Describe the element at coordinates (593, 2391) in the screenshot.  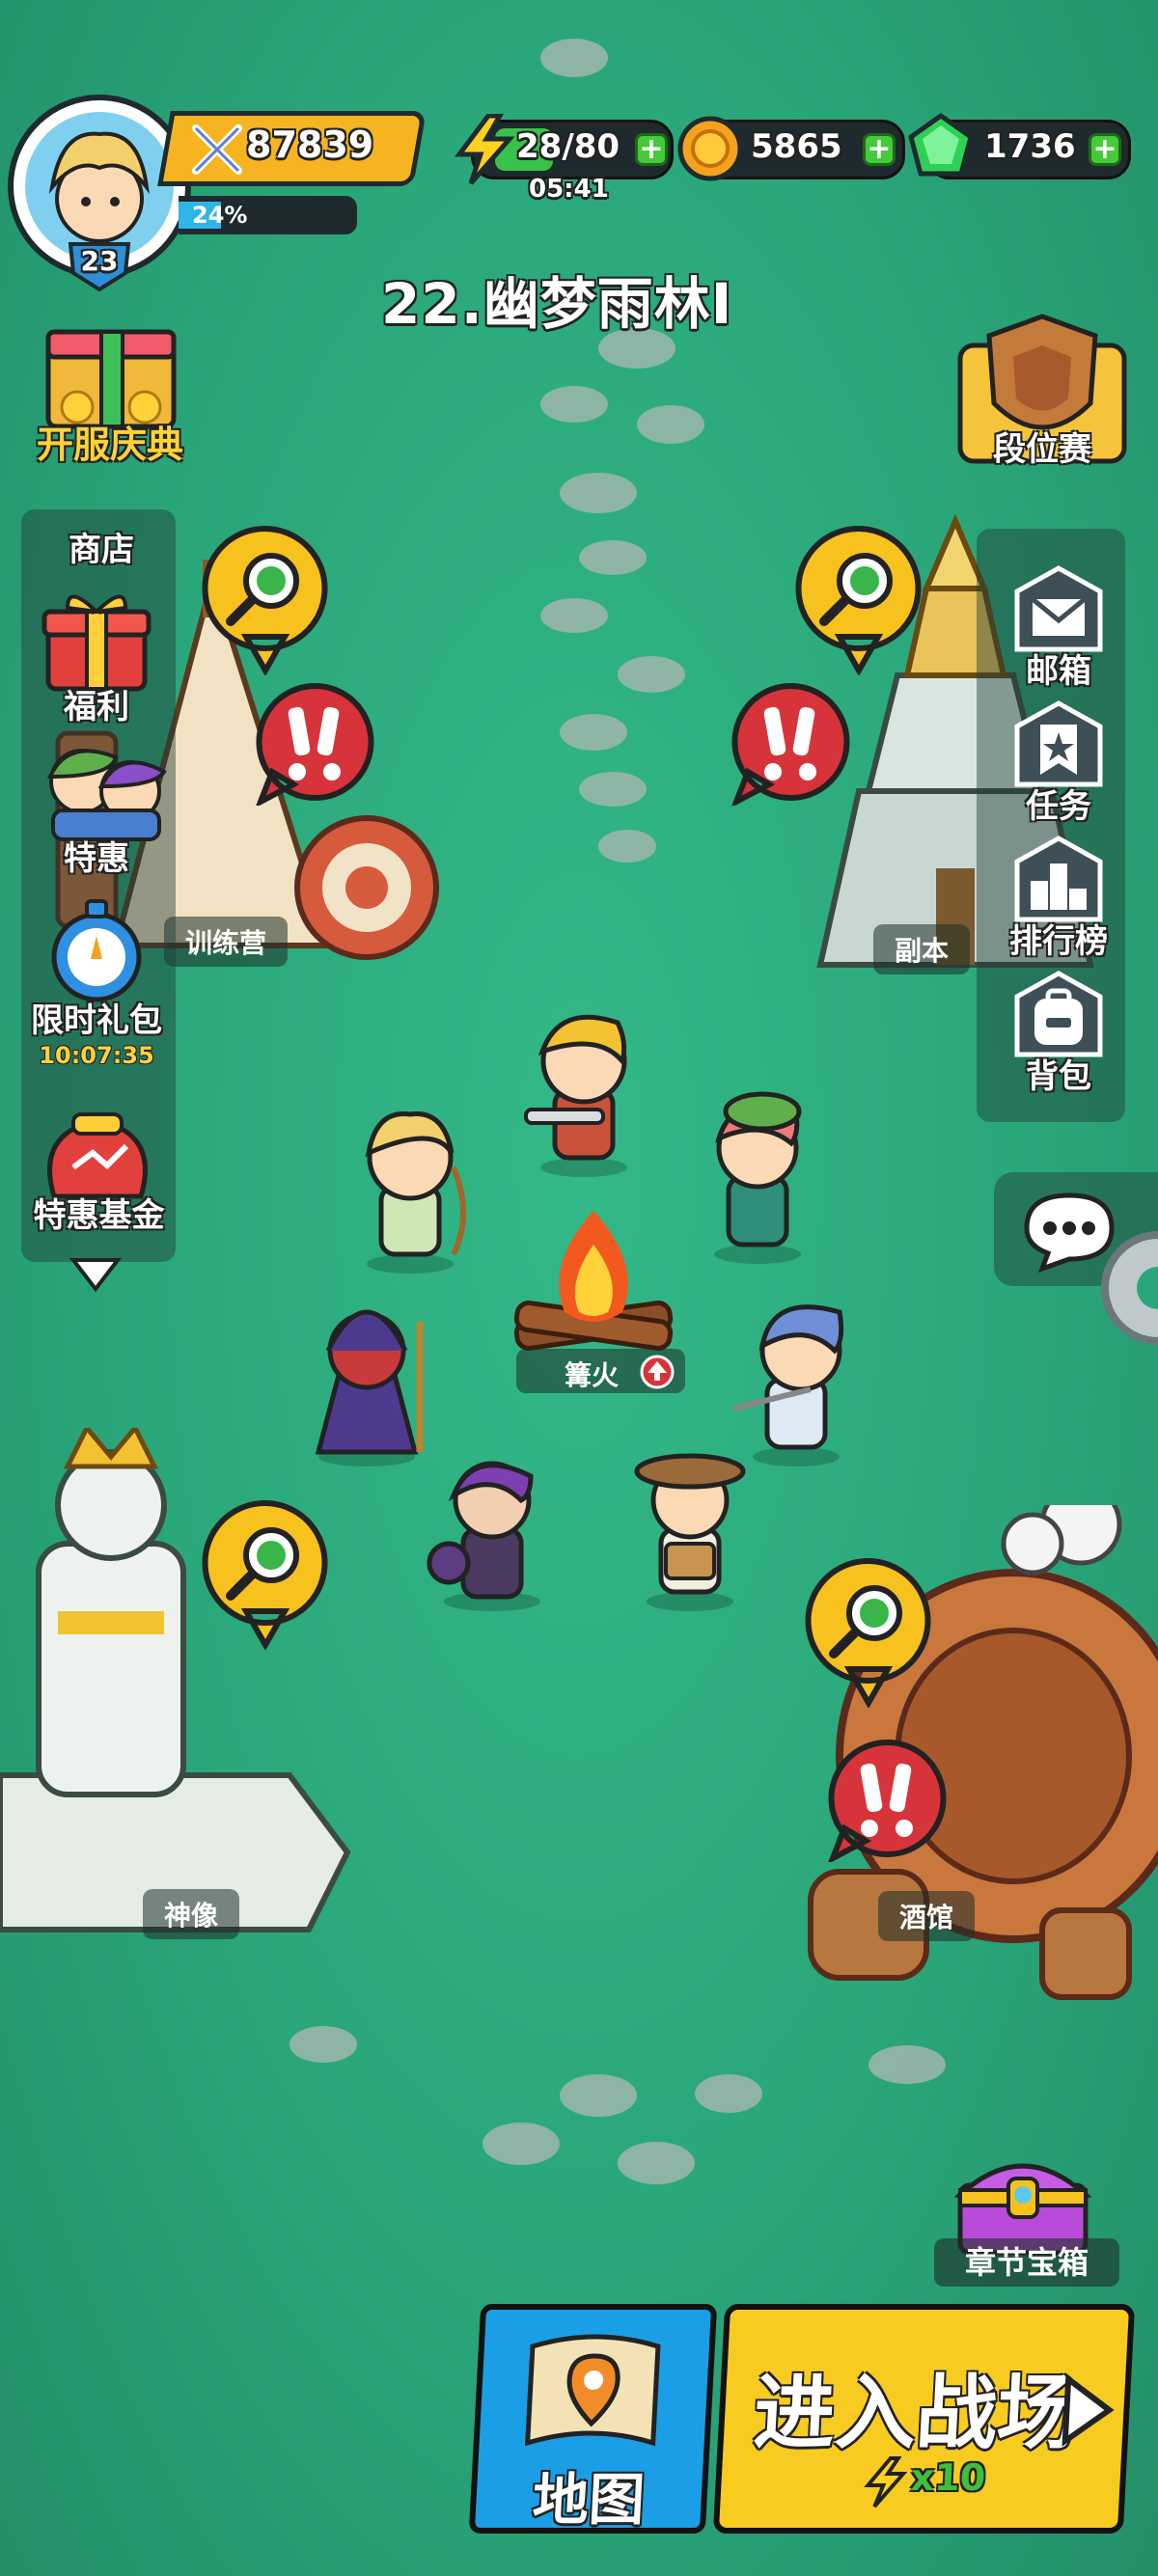
I see `map-scroll-icon` at that location.